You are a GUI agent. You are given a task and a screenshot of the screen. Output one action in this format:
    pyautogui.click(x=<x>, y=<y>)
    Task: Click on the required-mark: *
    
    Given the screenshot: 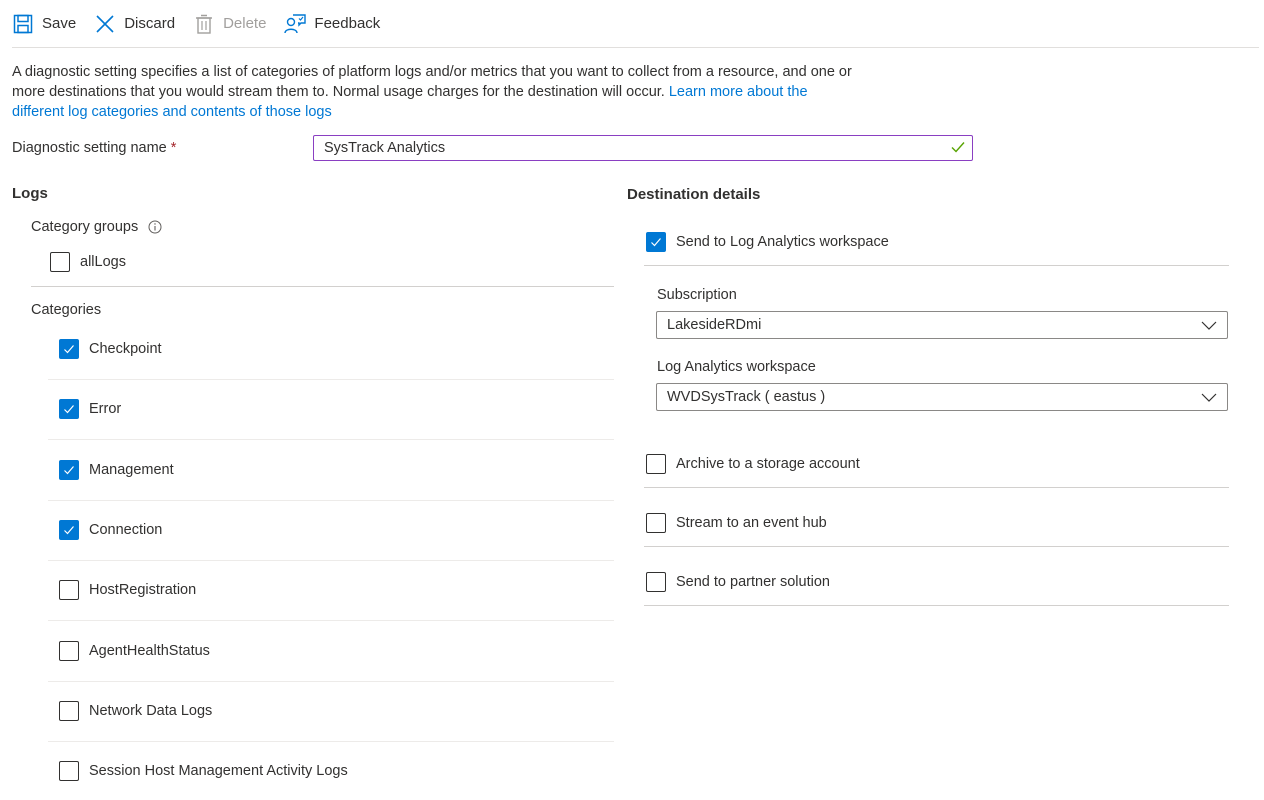 What is the action you would take?
    pyautogui.click(x=173, y=148)
    